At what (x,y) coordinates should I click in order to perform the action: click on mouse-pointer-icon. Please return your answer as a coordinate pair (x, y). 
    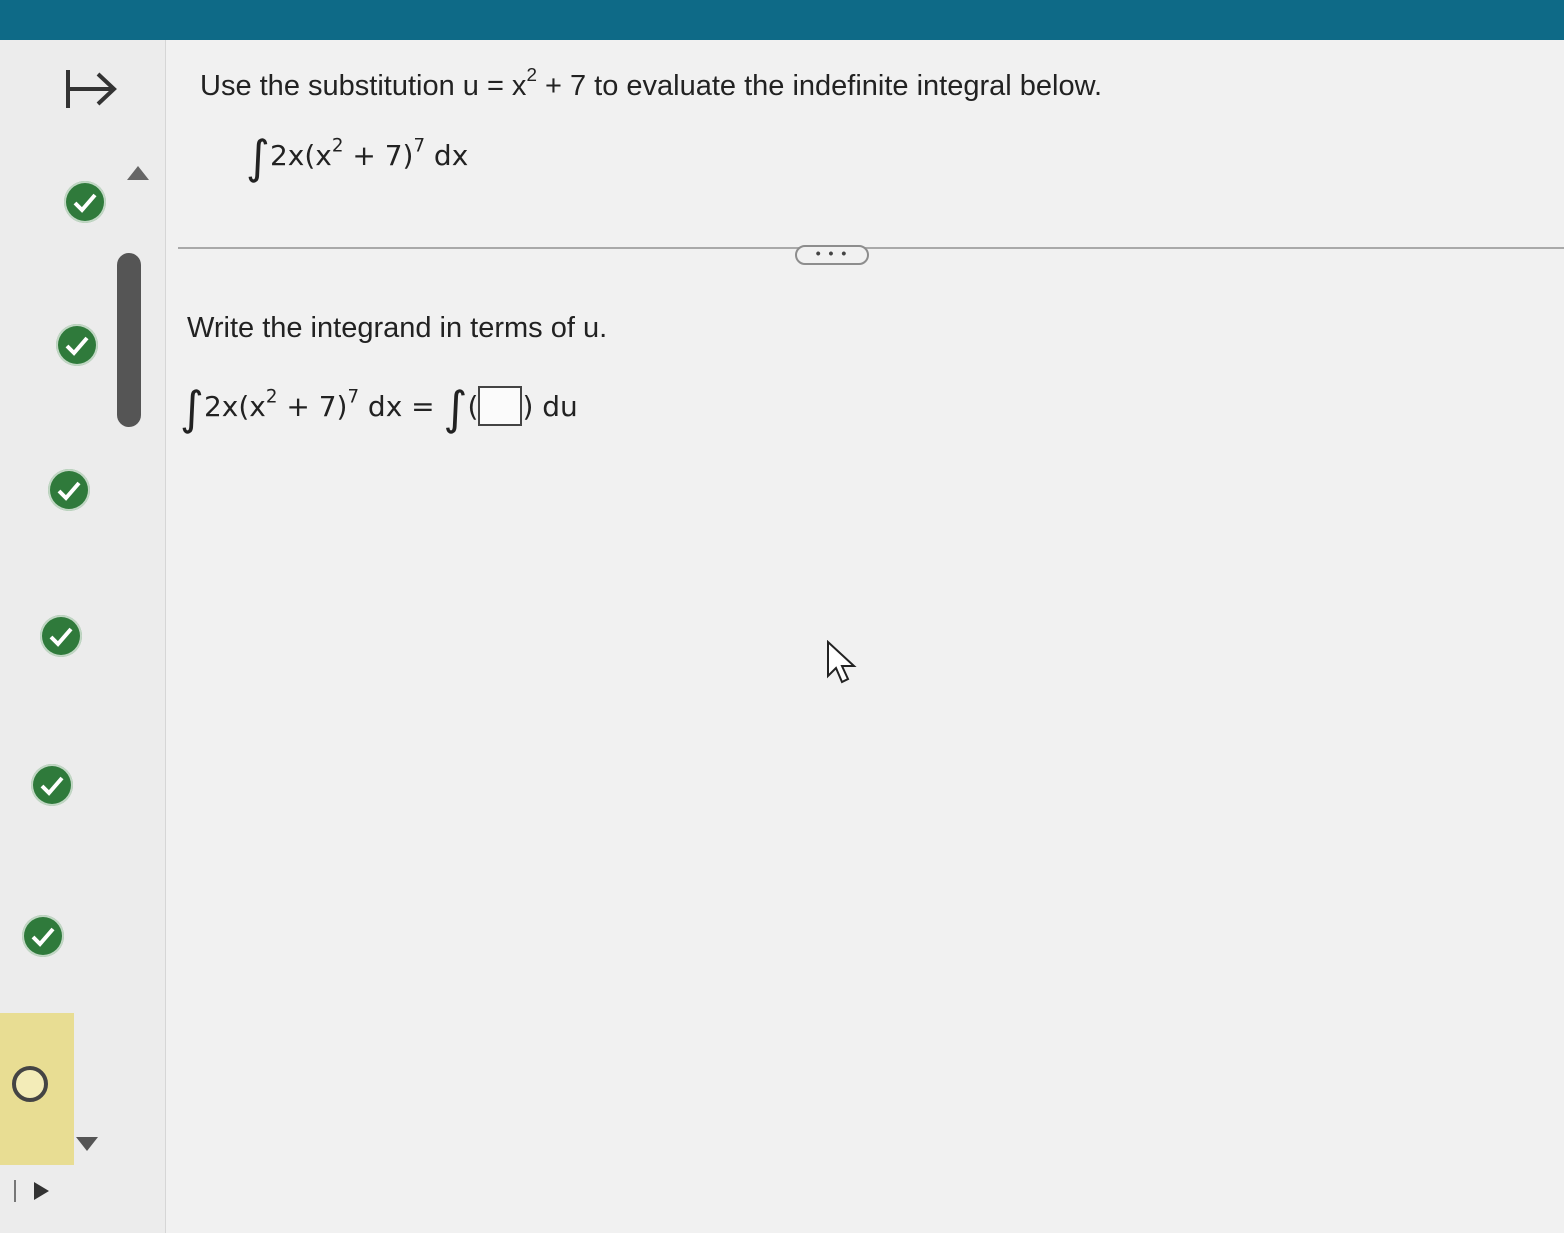
    Looking at the image, I should click on (842, 664).